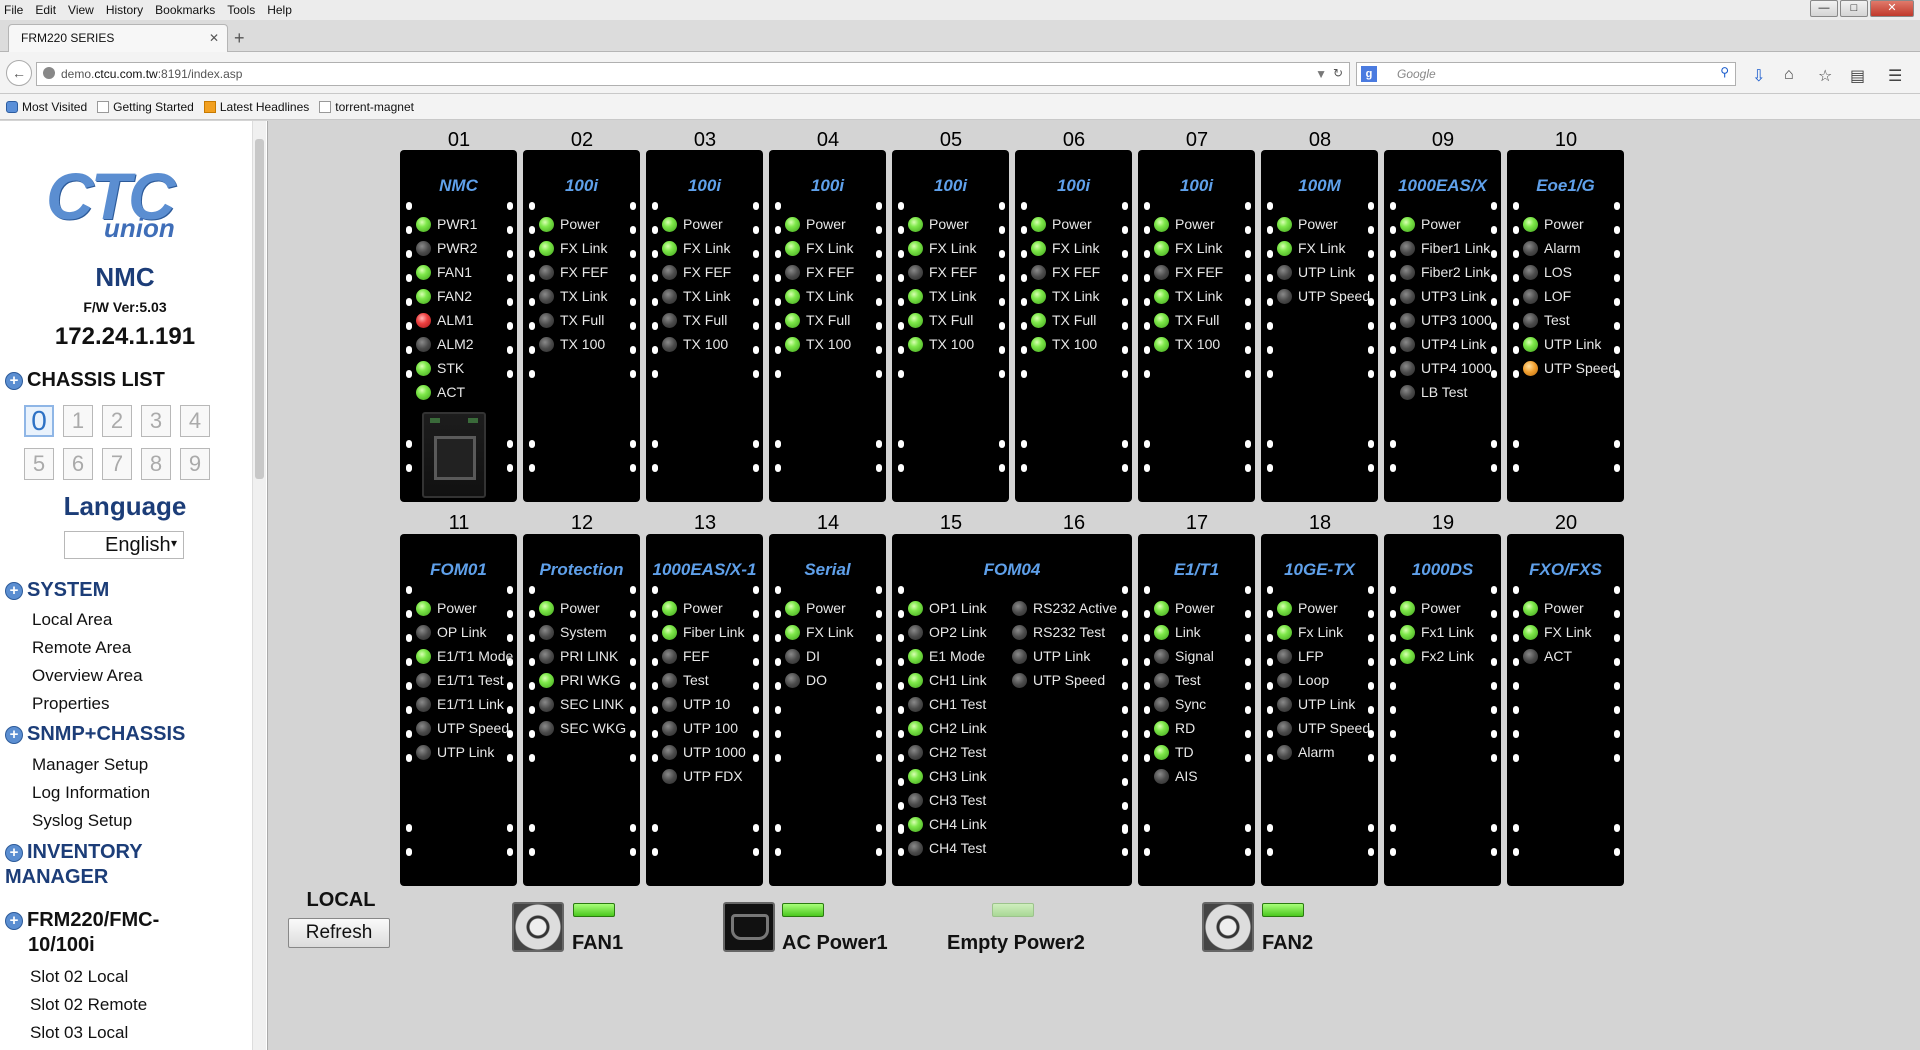 Image resolution: width=1920 pixels, height=1050 pixels. What do you see at coordinates (693, 74) in the screenshot?
I see `url-bar: demo.ctcu.com.tw:8191/index.asp ▼ ↻` at bounding box center [693, 74].